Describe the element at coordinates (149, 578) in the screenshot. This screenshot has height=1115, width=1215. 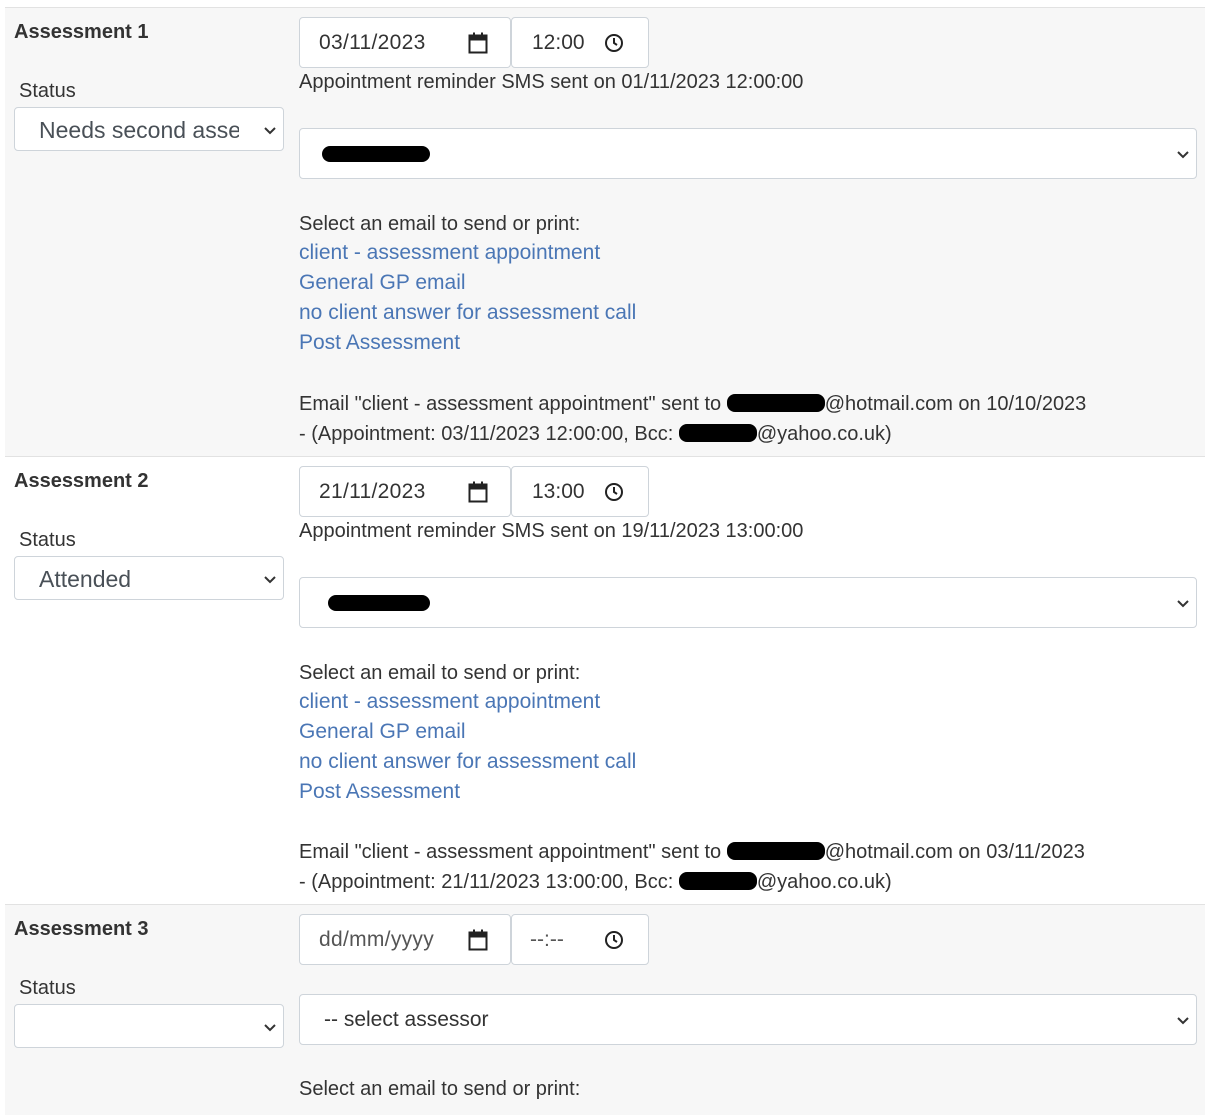
I see `status-select: Attended` at that location.